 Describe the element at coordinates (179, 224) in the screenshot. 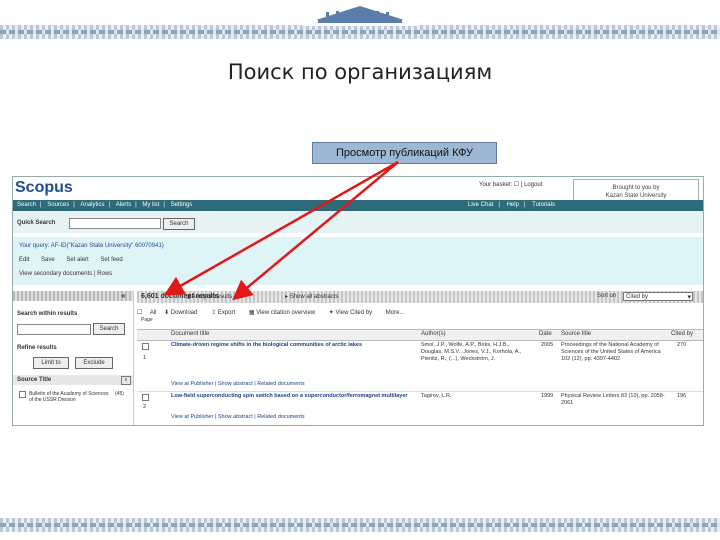

I see `quick-search-button: Search` at that location.